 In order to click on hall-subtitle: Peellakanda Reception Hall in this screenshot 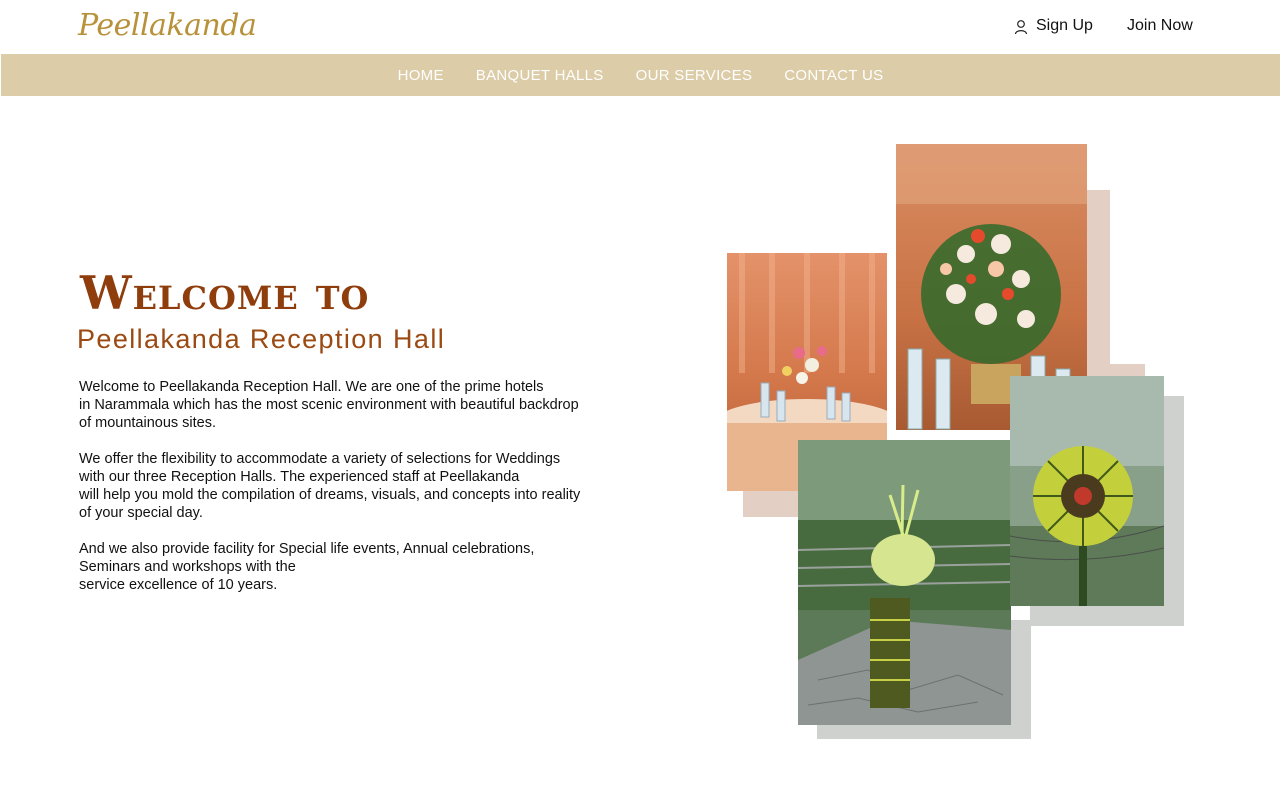, I will do `click(261, 339)`.